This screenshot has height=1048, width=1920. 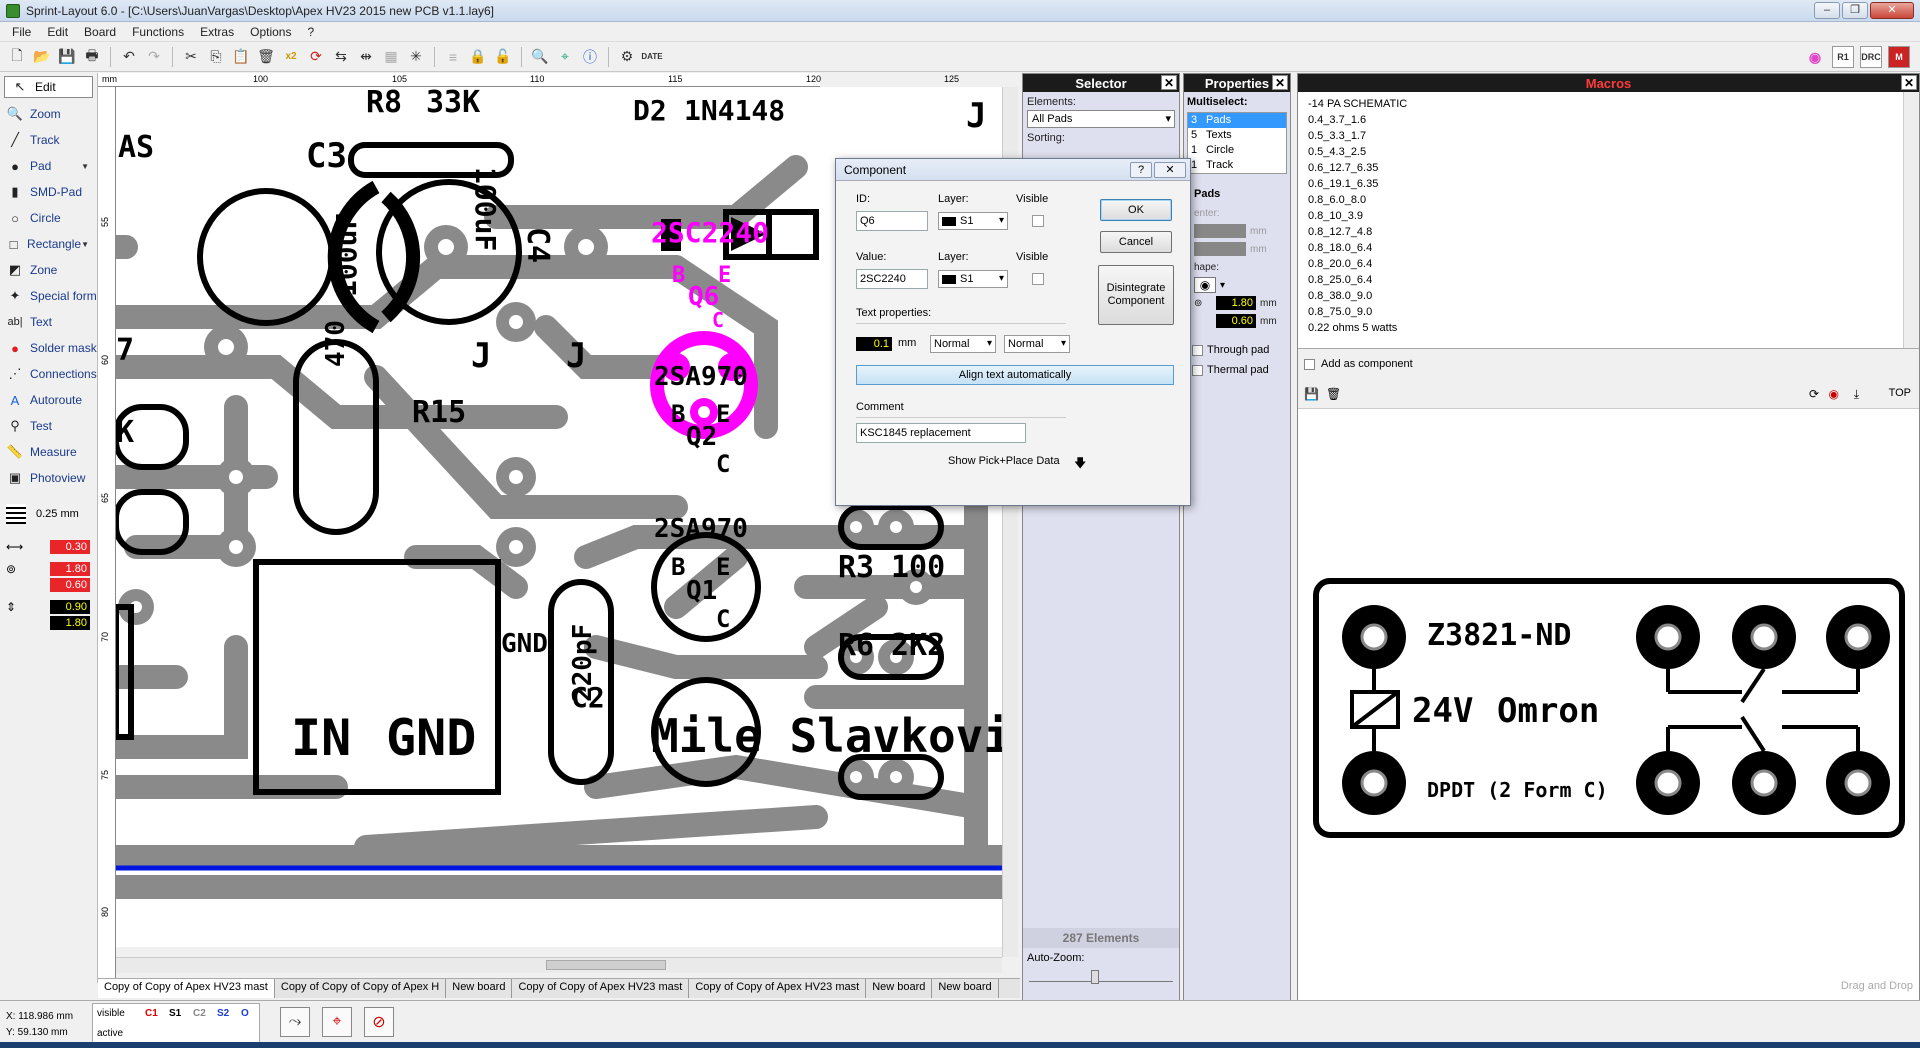 What do you see at coordinates (1101, 119) in the screenshot?
I see `elements-select: All Pads` at bounding box center [1101, 119].